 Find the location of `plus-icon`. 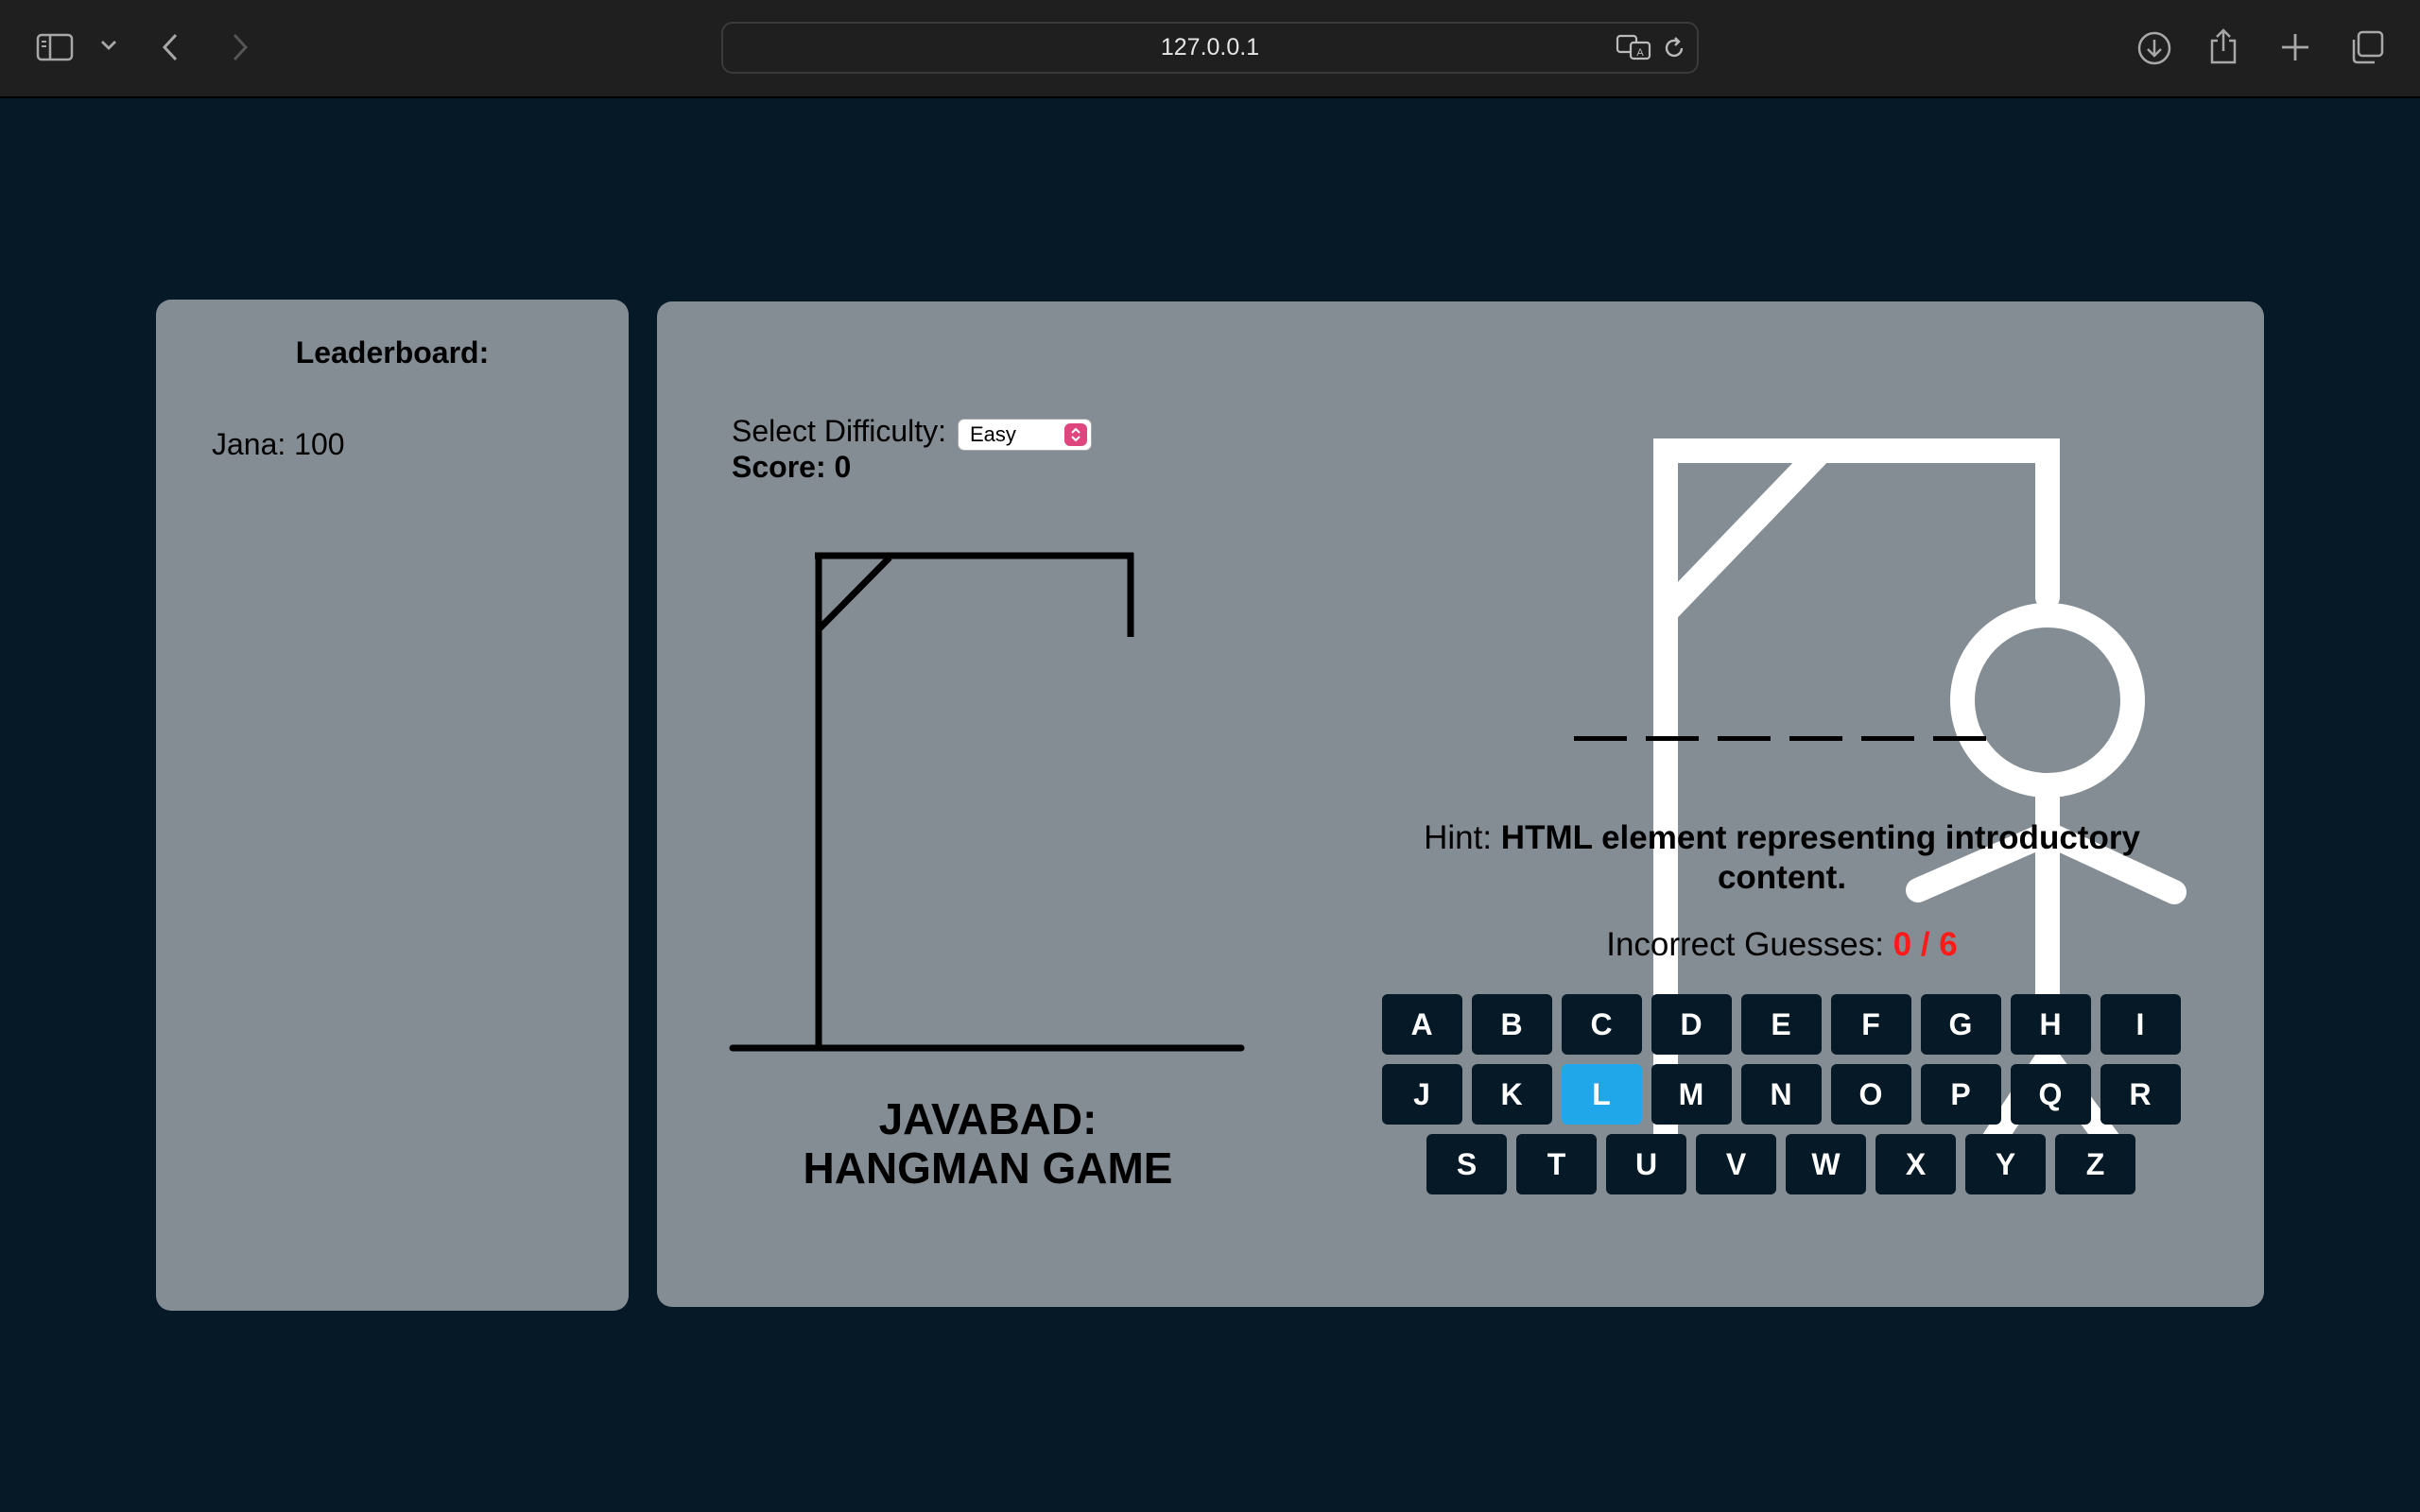

plus-icon is located at coordinates (2295, 47).